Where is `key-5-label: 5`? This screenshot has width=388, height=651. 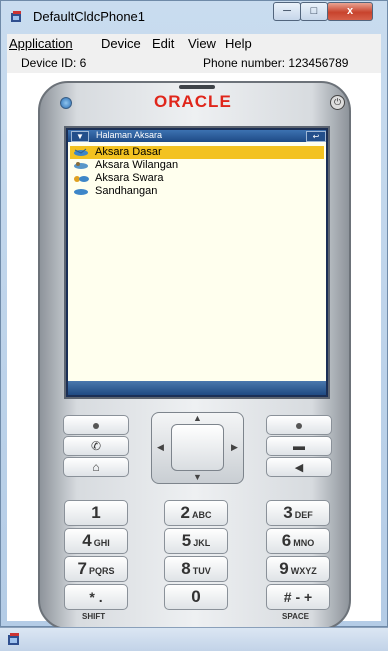
key-5-label: 5 is located at coordinates (186, 540).